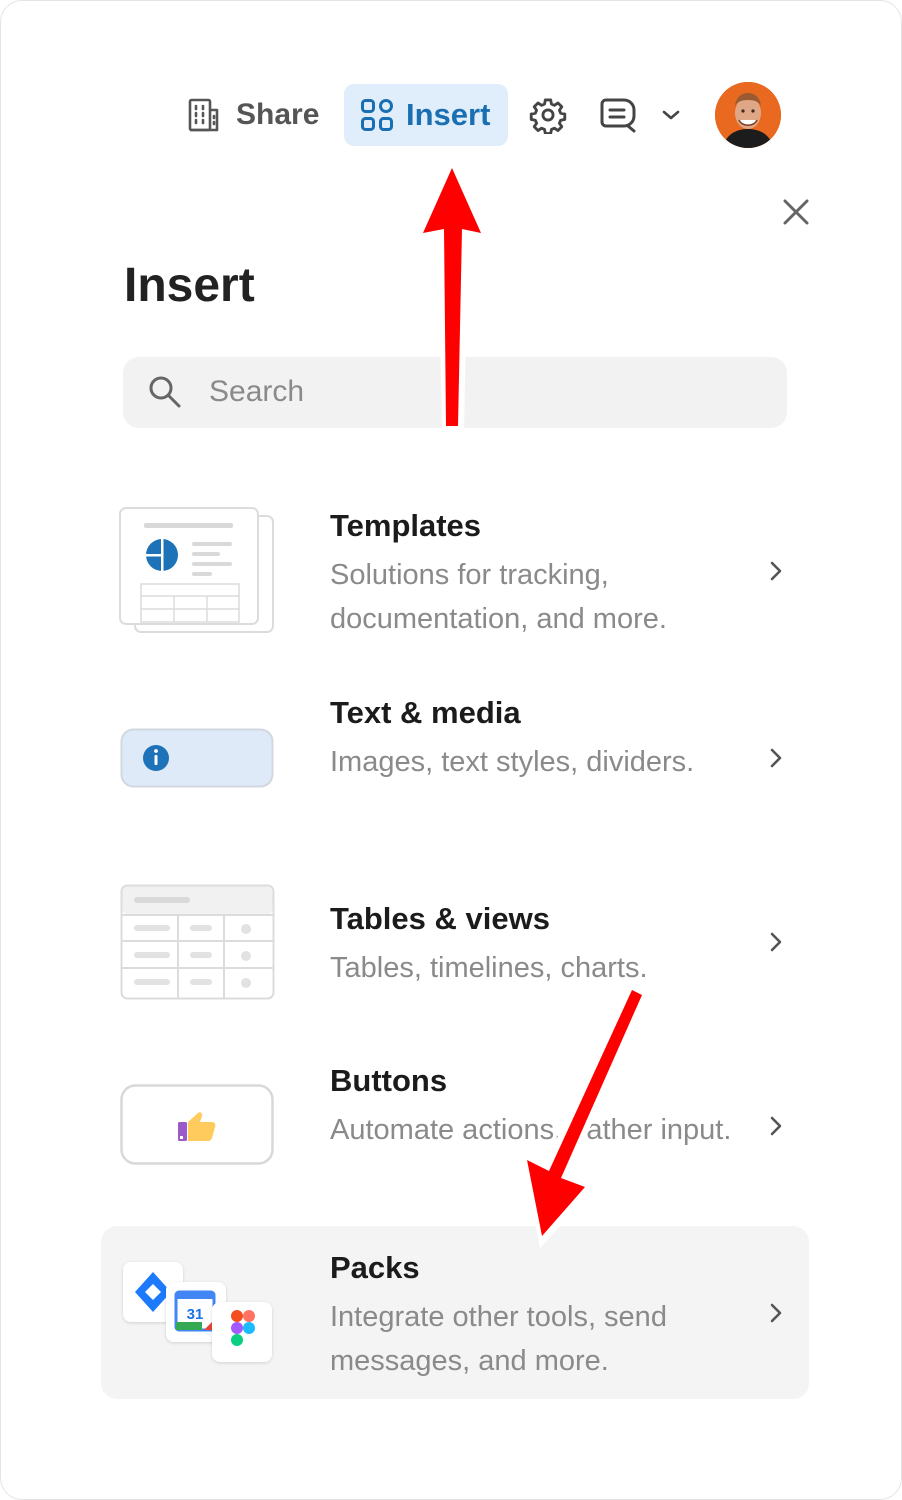 The image size is (902, 1500). What do you see at coordinates (189, 285) in the screenshot?
I see `panel-title: Insert` at bounding box center [189, 285].